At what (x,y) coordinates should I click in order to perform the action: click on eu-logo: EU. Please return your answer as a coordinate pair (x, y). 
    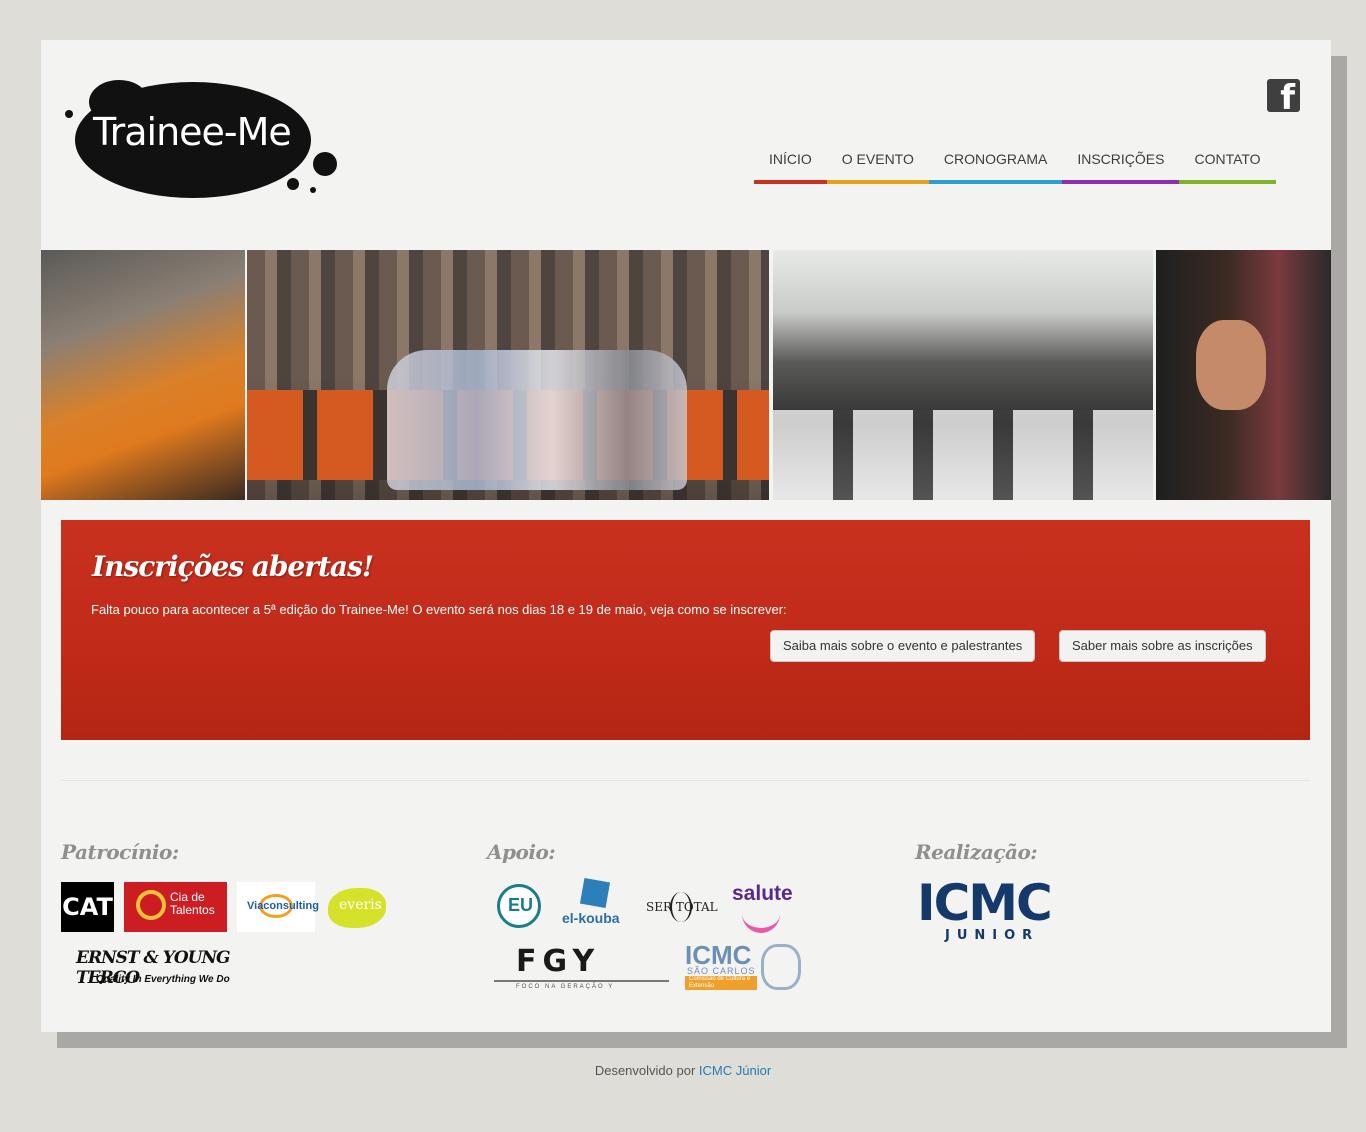
    Looking at the image, I should click on (519, 906).